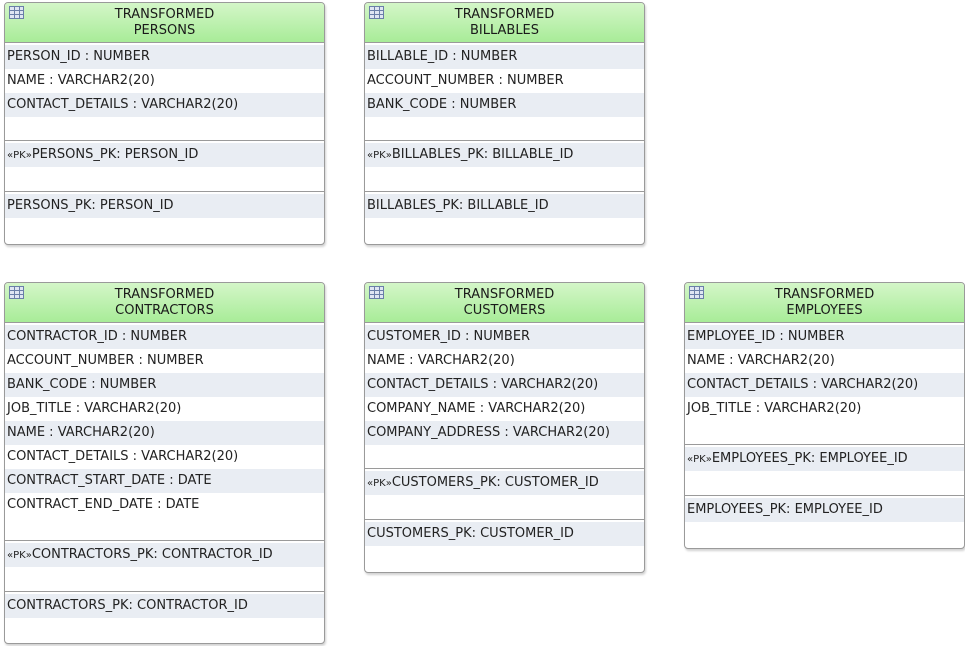 This screenshot has width=965, height=646. I want to click on pk-constraint-row: «PK»EMPLOYEES_PK: EMPLOYEE_ID, so click(824, 459).